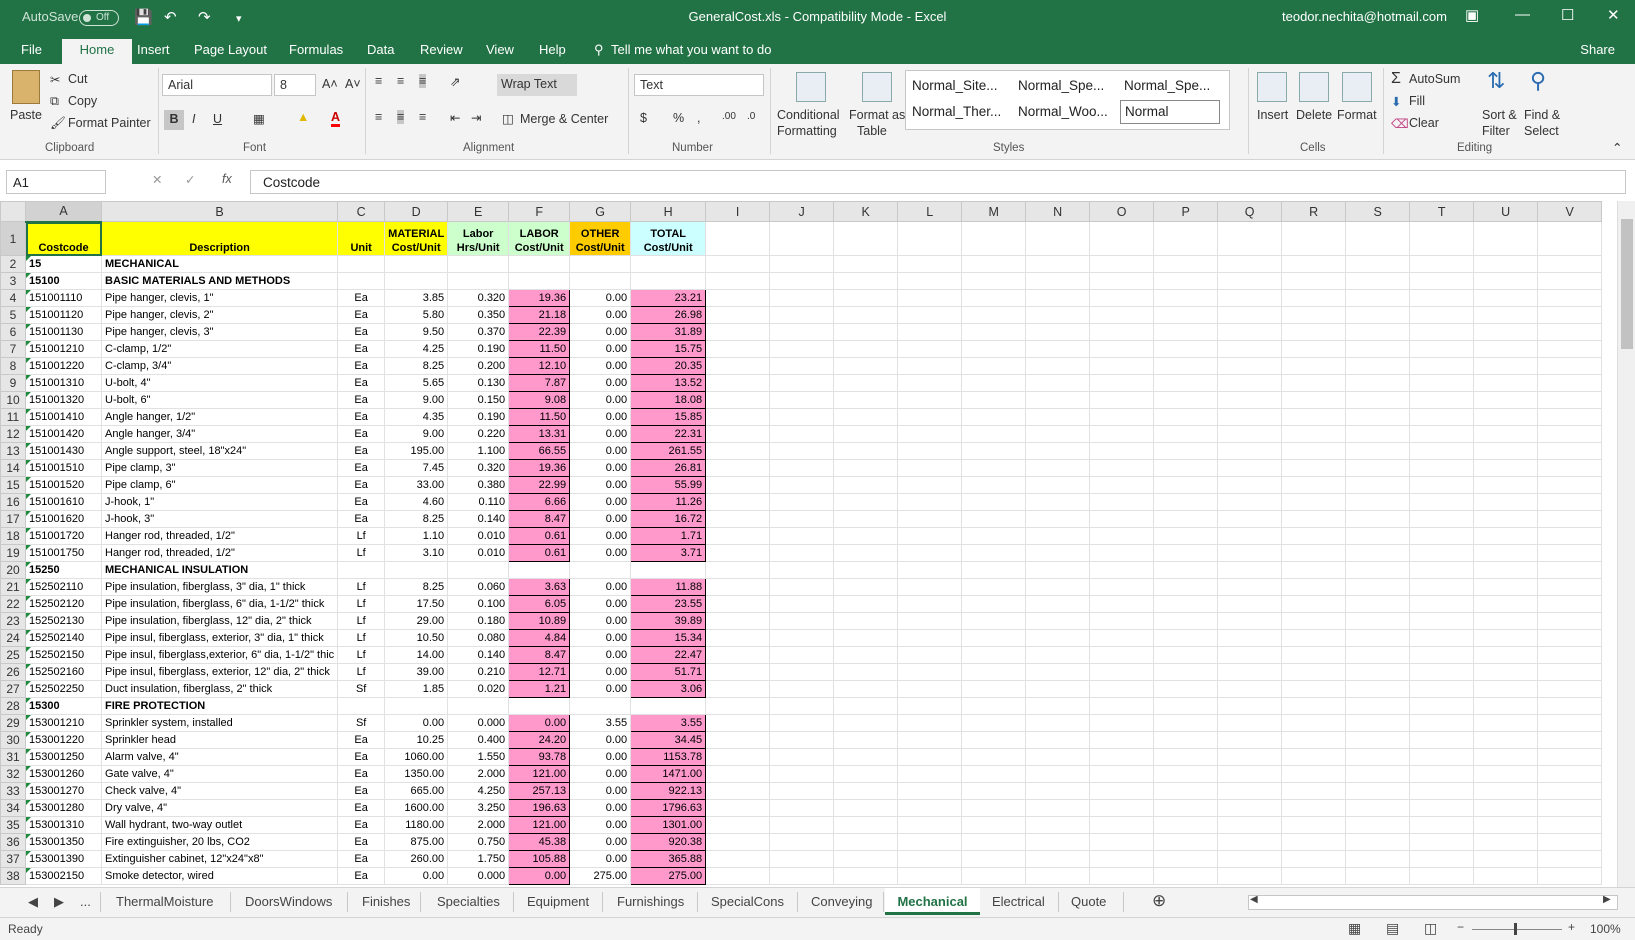  Describe the element at coordinates (416, 315) in the screenshot. I see `cell-material: 5.80` at that location.